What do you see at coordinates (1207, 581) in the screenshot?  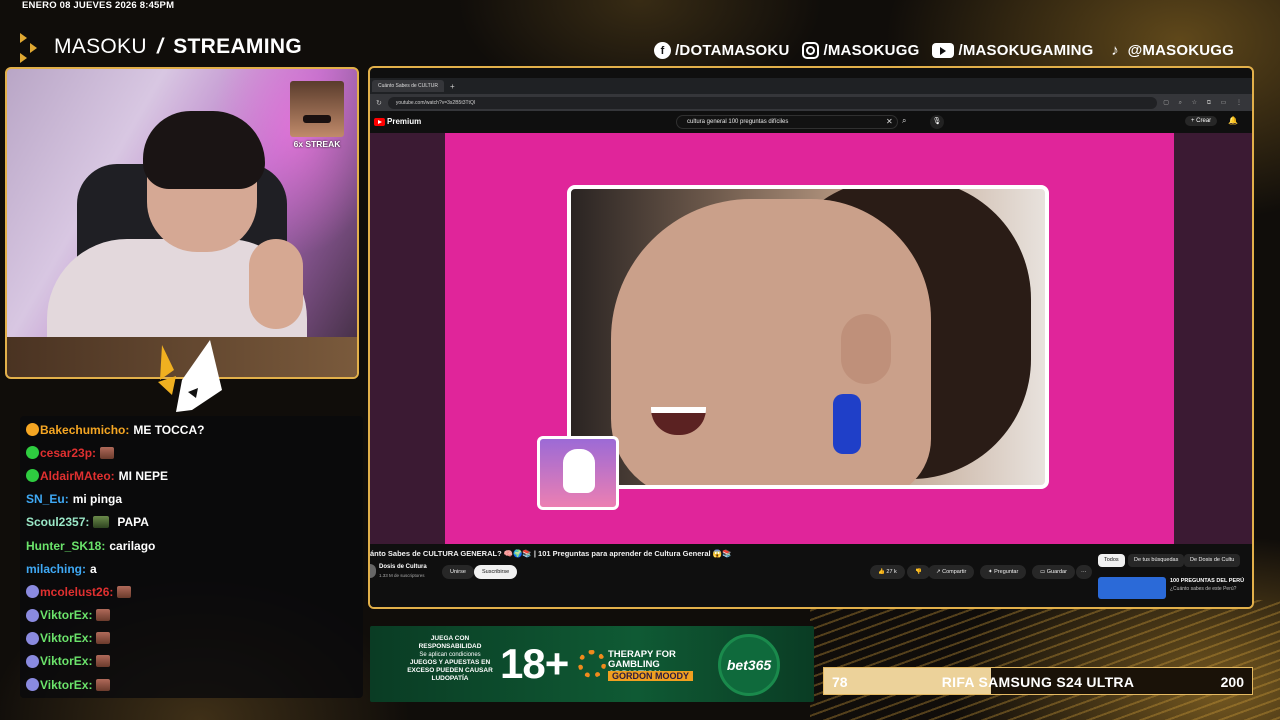 I see `related-video-title: 100 PREGUNTAS DEL PERÚ` at bounding box center [1207, 581].